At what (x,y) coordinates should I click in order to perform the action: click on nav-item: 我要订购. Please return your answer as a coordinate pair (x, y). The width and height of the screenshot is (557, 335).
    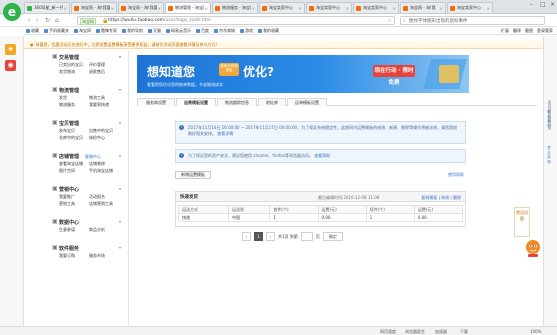
    Looking at the image, I should click on (67, 256).